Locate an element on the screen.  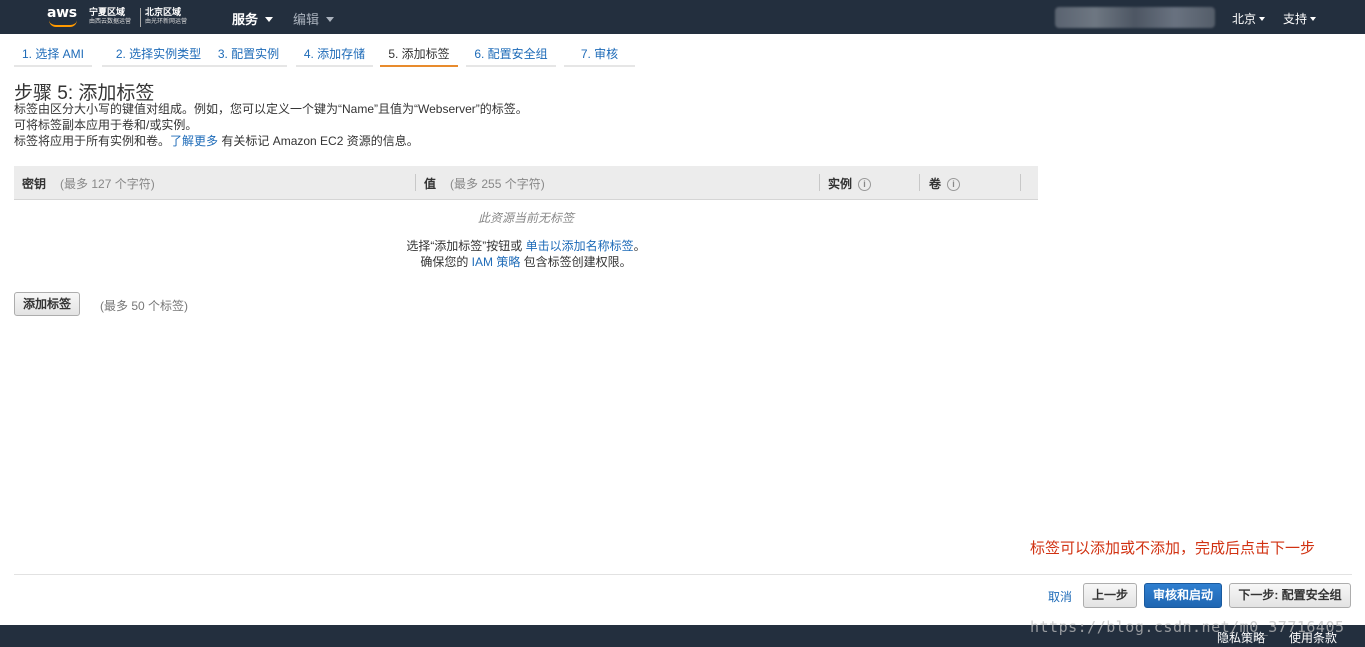
region-ningxia: 宁夏区域 由西云数据运营 is located at coordinates (110, 17).